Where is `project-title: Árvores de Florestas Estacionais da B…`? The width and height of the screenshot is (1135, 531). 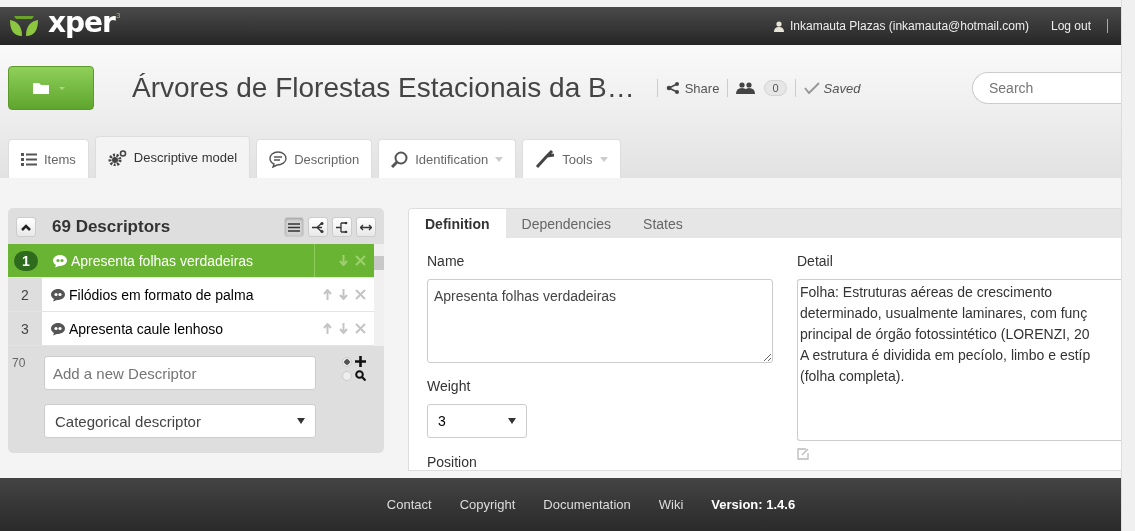 project-title: Árvores de Florestas Estacionais da B… is located at coordinates (383, 88).